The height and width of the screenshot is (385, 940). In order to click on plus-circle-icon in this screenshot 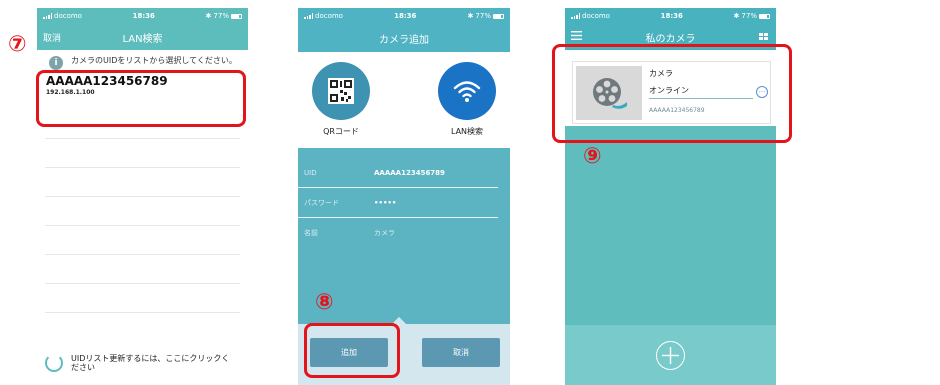, I will do `click(670, 355)`.